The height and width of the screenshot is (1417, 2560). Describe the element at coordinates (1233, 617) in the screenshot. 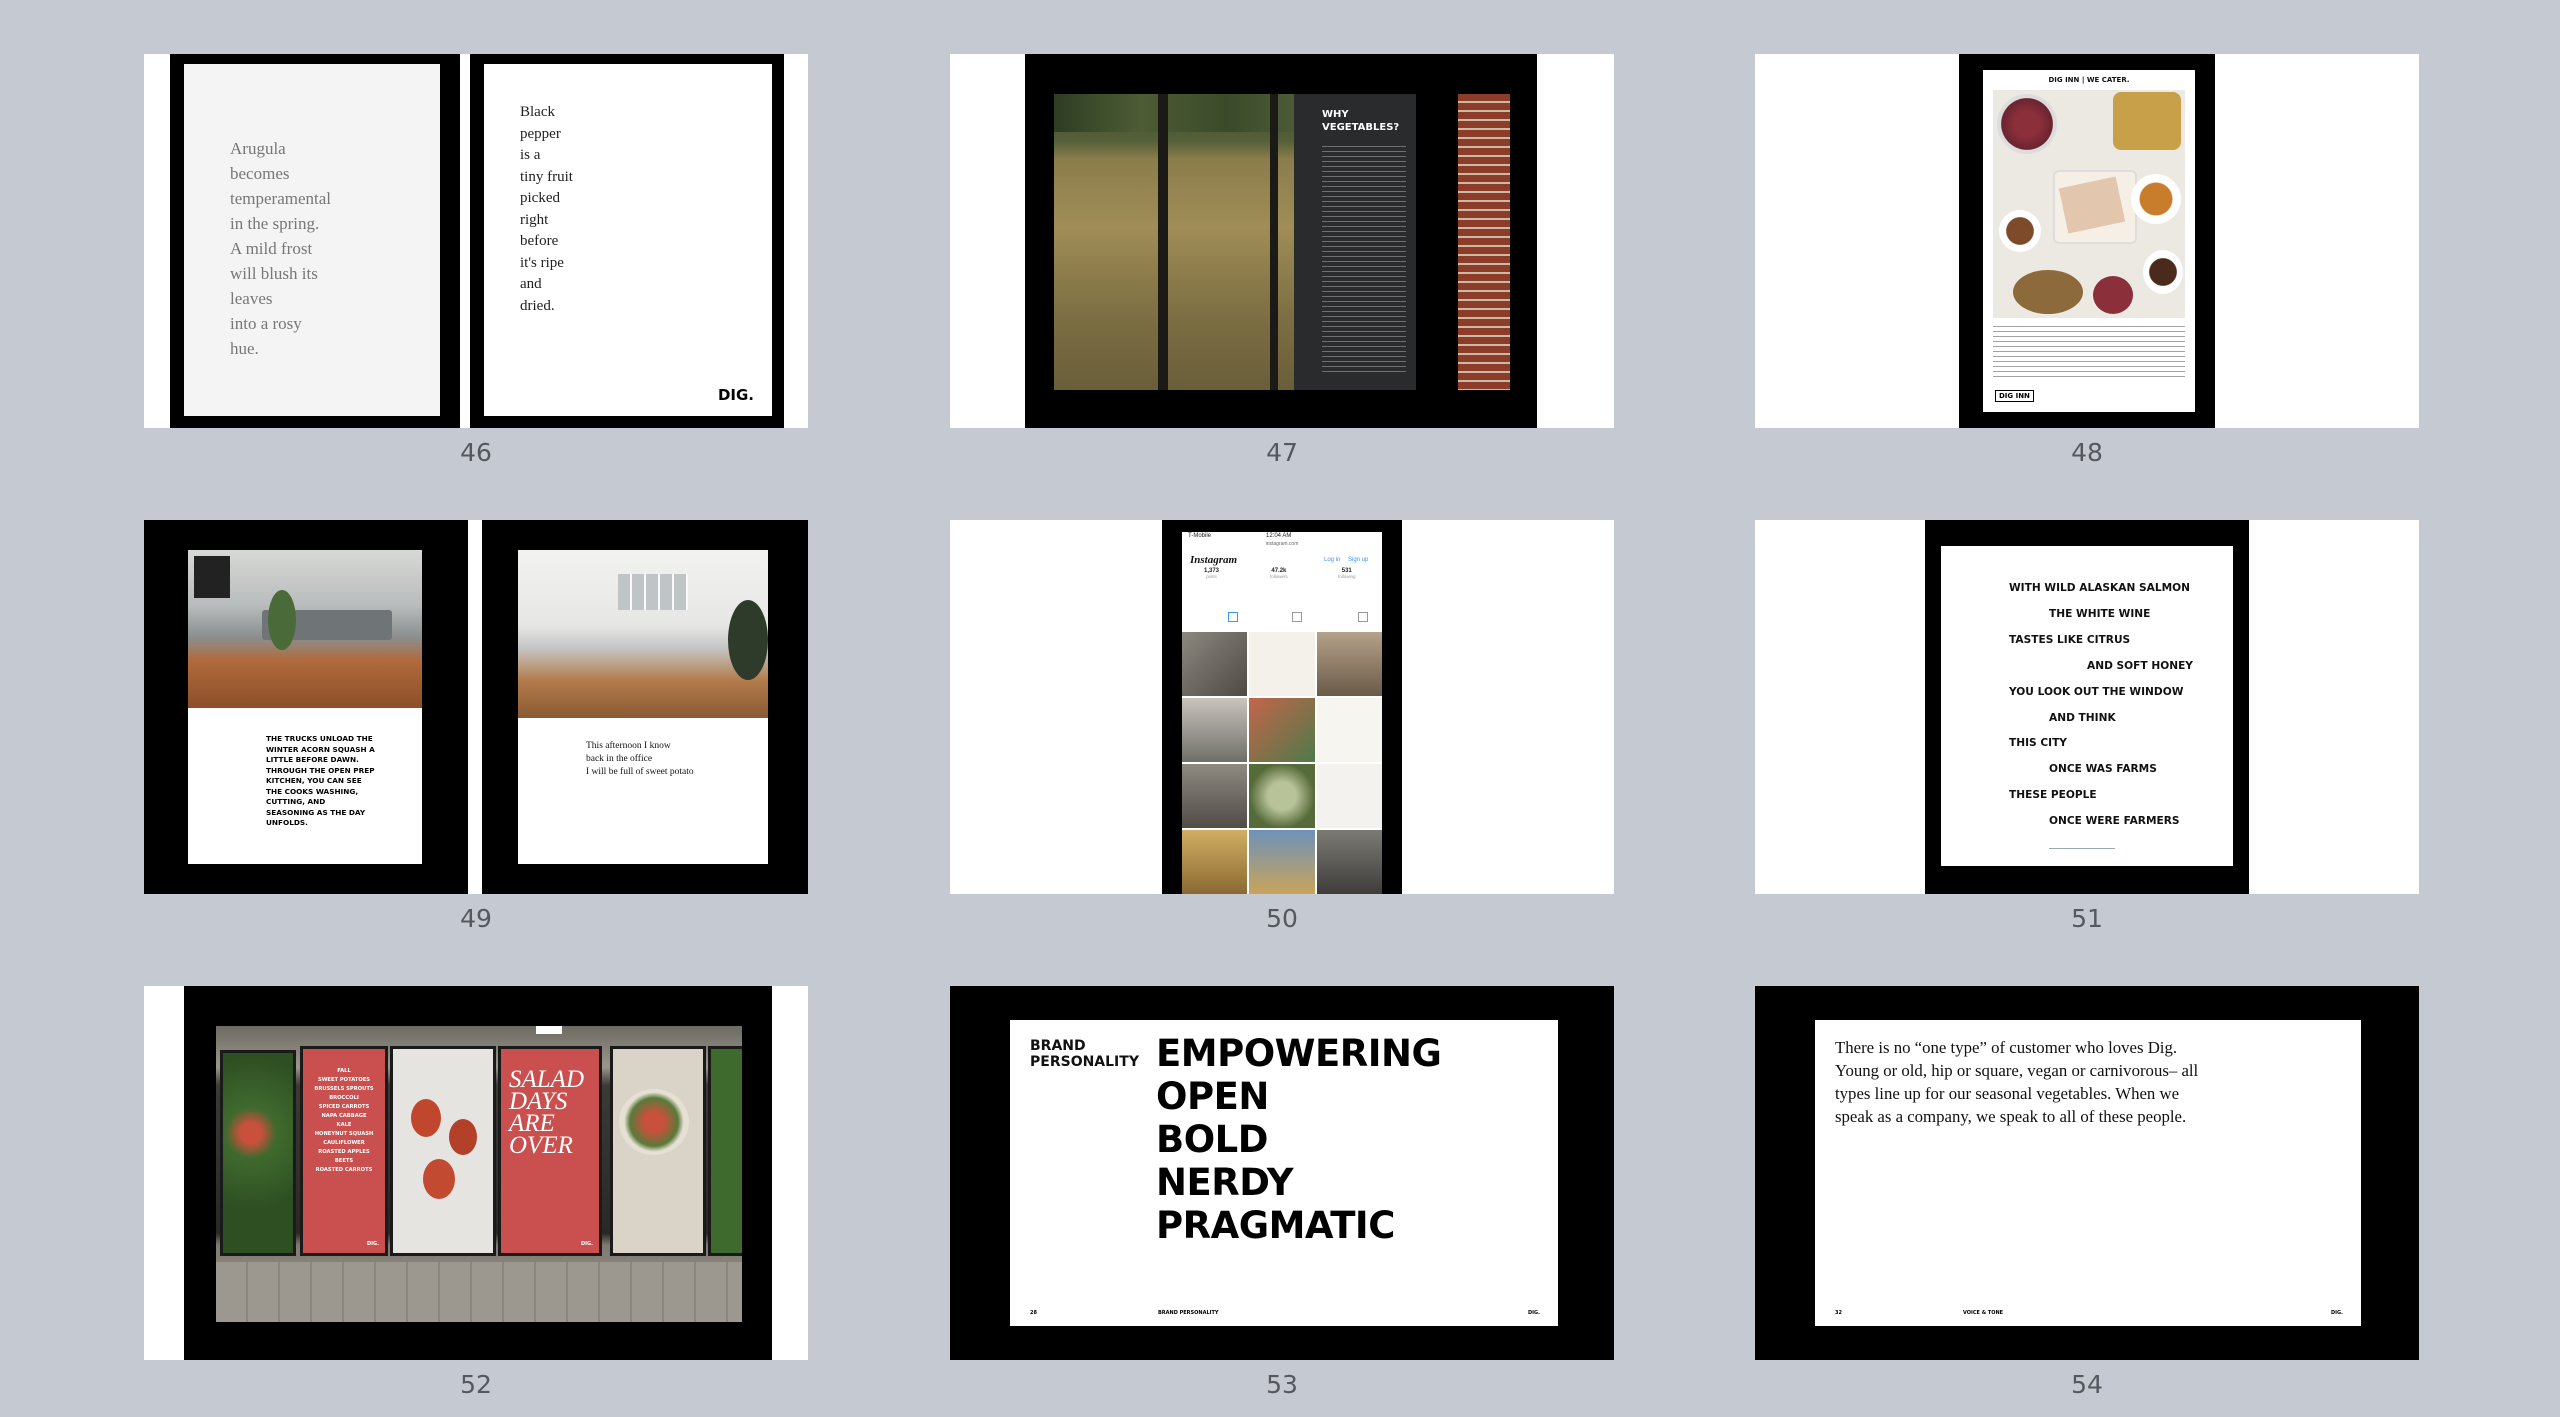

I see `grid-tab-icon` at that location.